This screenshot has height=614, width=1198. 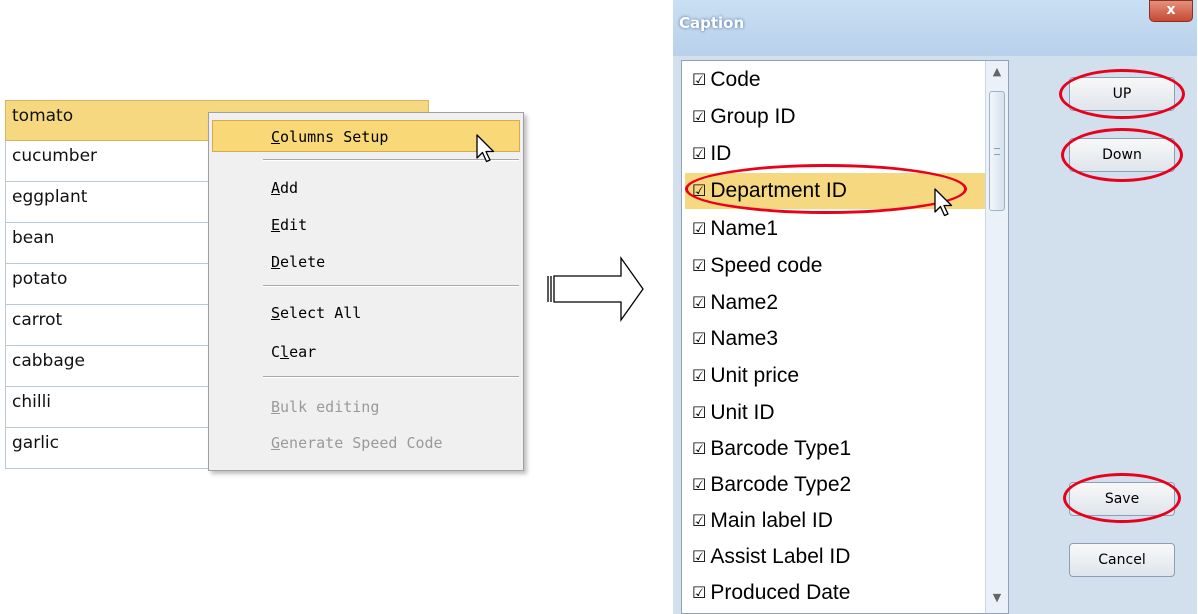 What do you see at coordinates (778, 190) in the screenshot?
I see `caption-item-label: Department ID` at bounding box center [778, 190].